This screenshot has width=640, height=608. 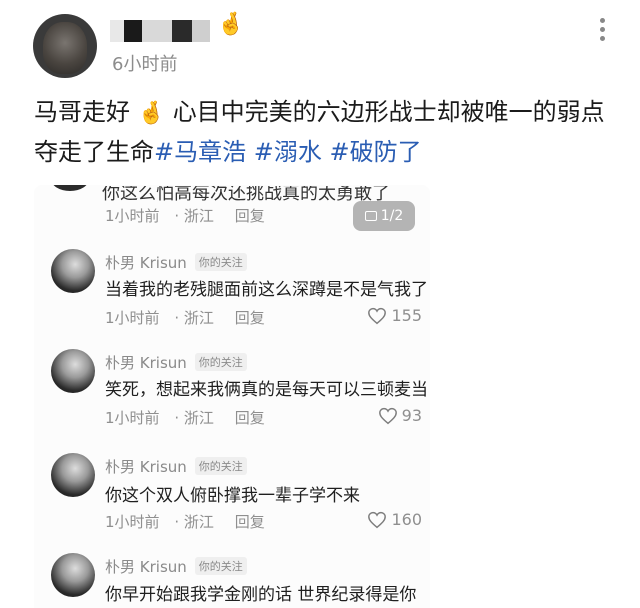 I want to click on like-count: 160, so click(x=406, y=519).